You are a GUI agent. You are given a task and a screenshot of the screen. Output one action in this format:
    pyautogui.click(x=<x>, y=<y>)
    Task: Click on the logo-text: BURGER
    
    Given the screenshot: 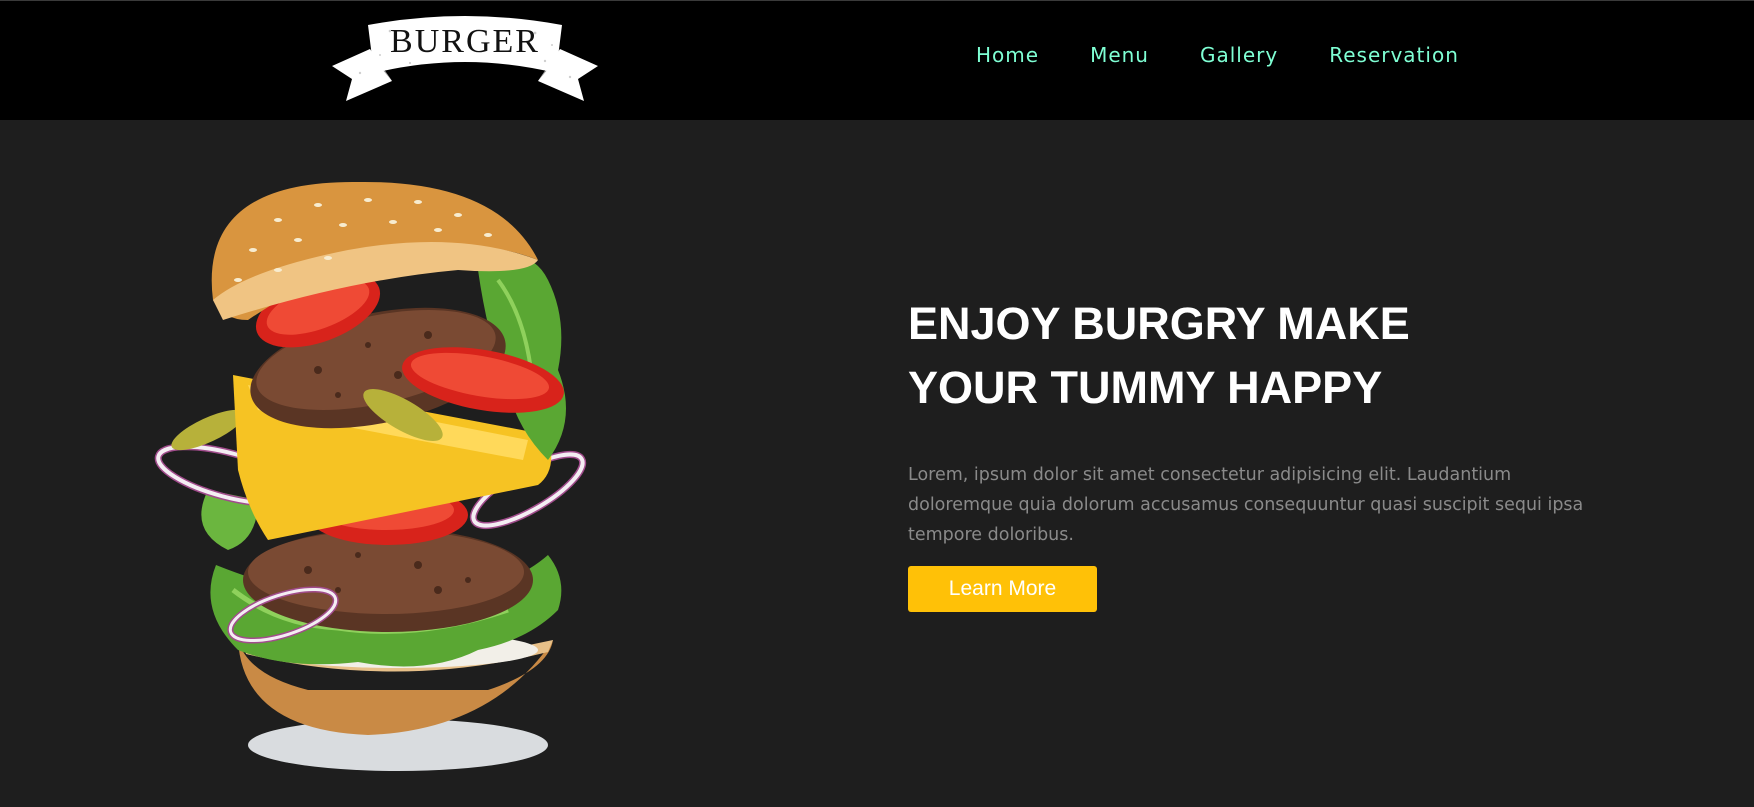 What is the action you would take?
    pyautogui.click(x=465, y=41)
    